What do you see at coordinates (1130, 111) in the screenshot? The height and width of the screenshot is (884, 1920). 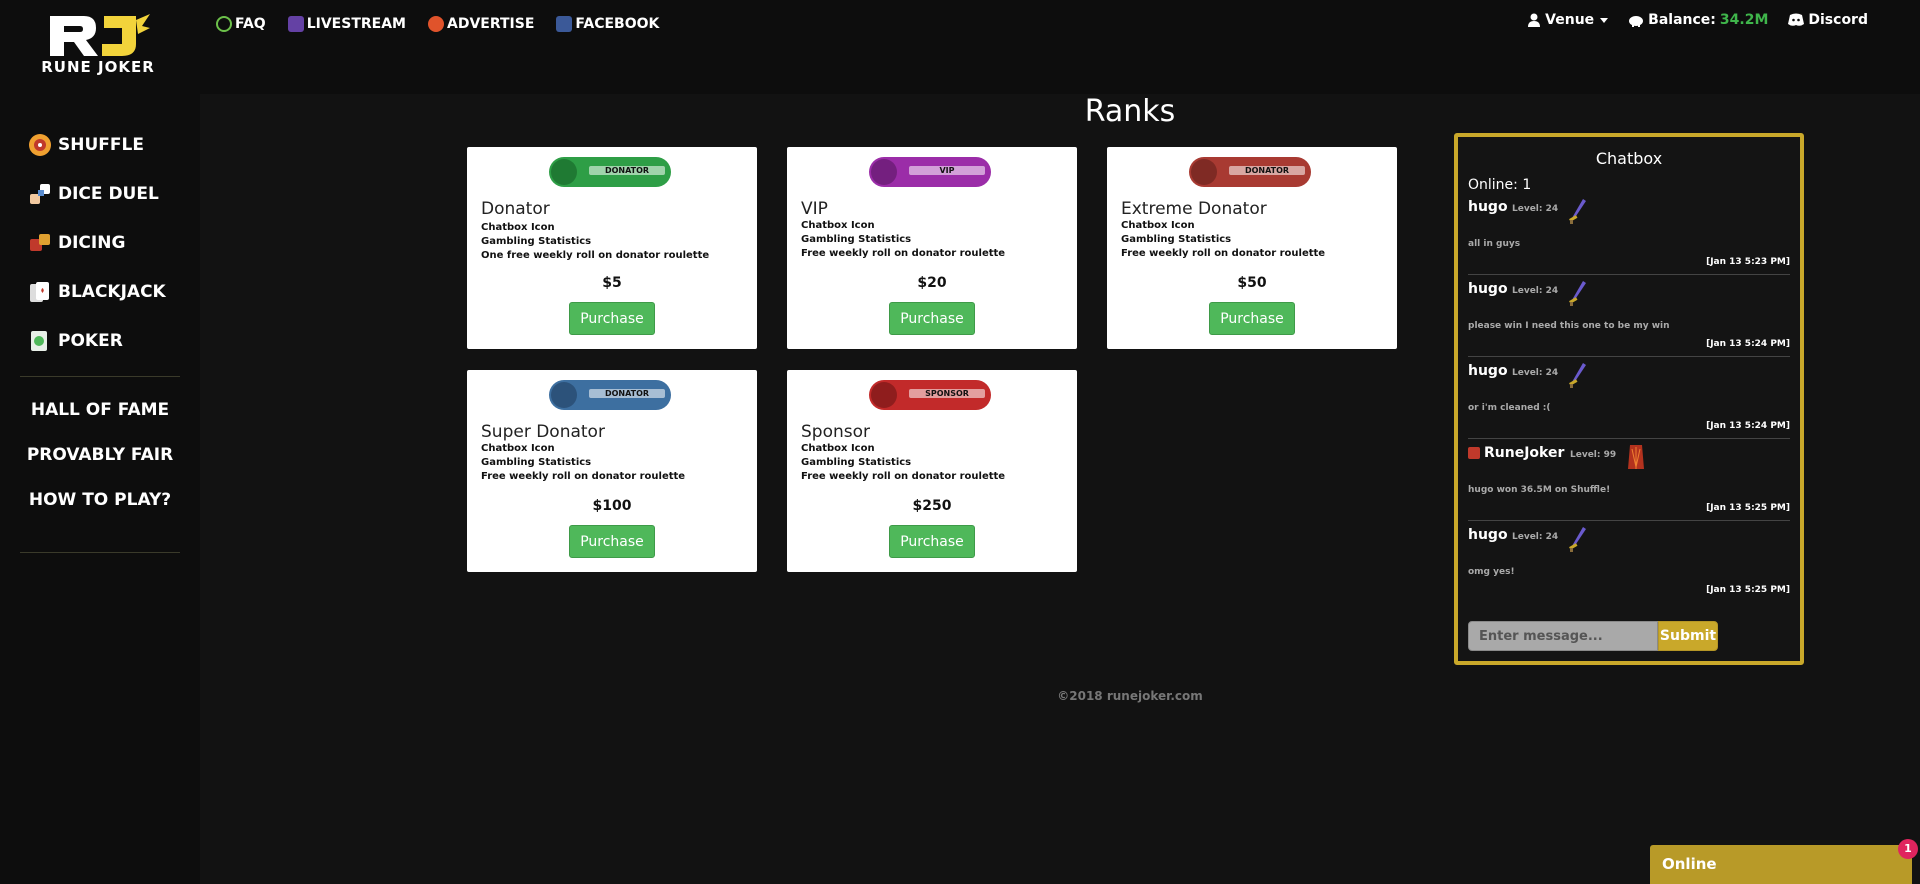 I see `page-title: Ranks` at bounding box center [1130, 111].